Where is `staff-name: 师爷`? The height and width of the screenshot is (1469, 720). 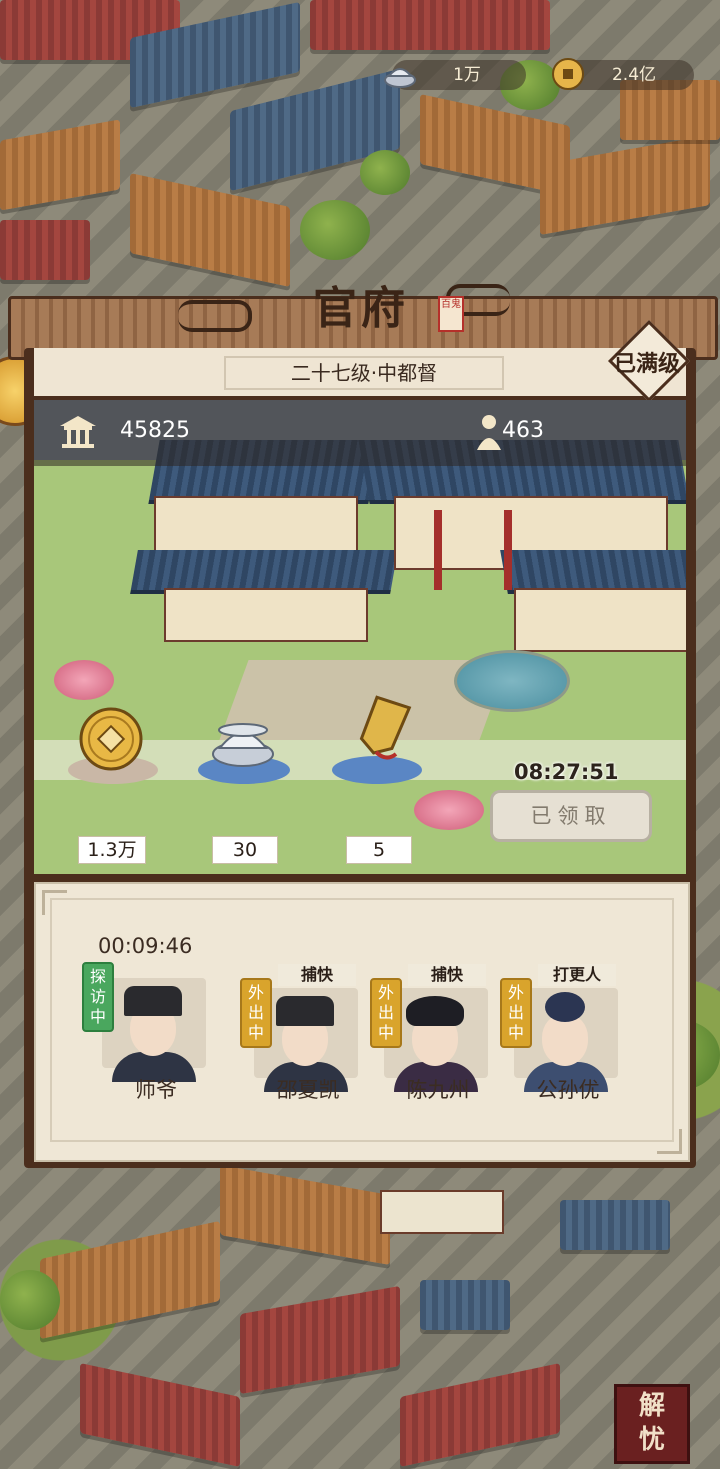 staff-name: 师爷 is located at coordinates (156, 1090).